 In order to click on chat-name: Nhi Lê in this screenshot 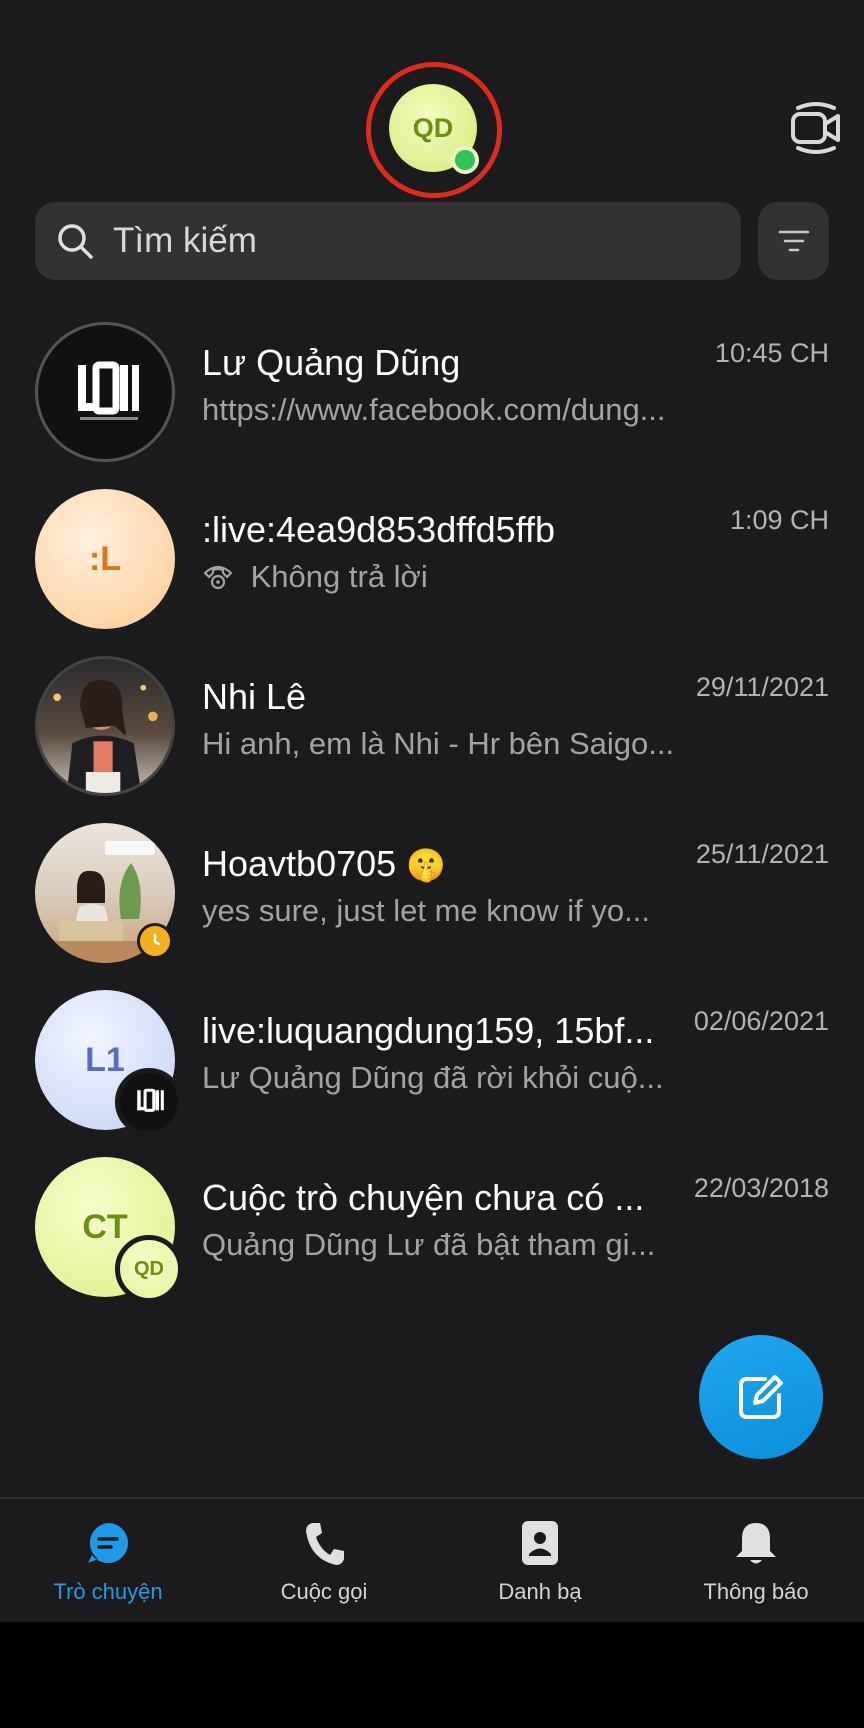, I will do `click(254, 696)`.